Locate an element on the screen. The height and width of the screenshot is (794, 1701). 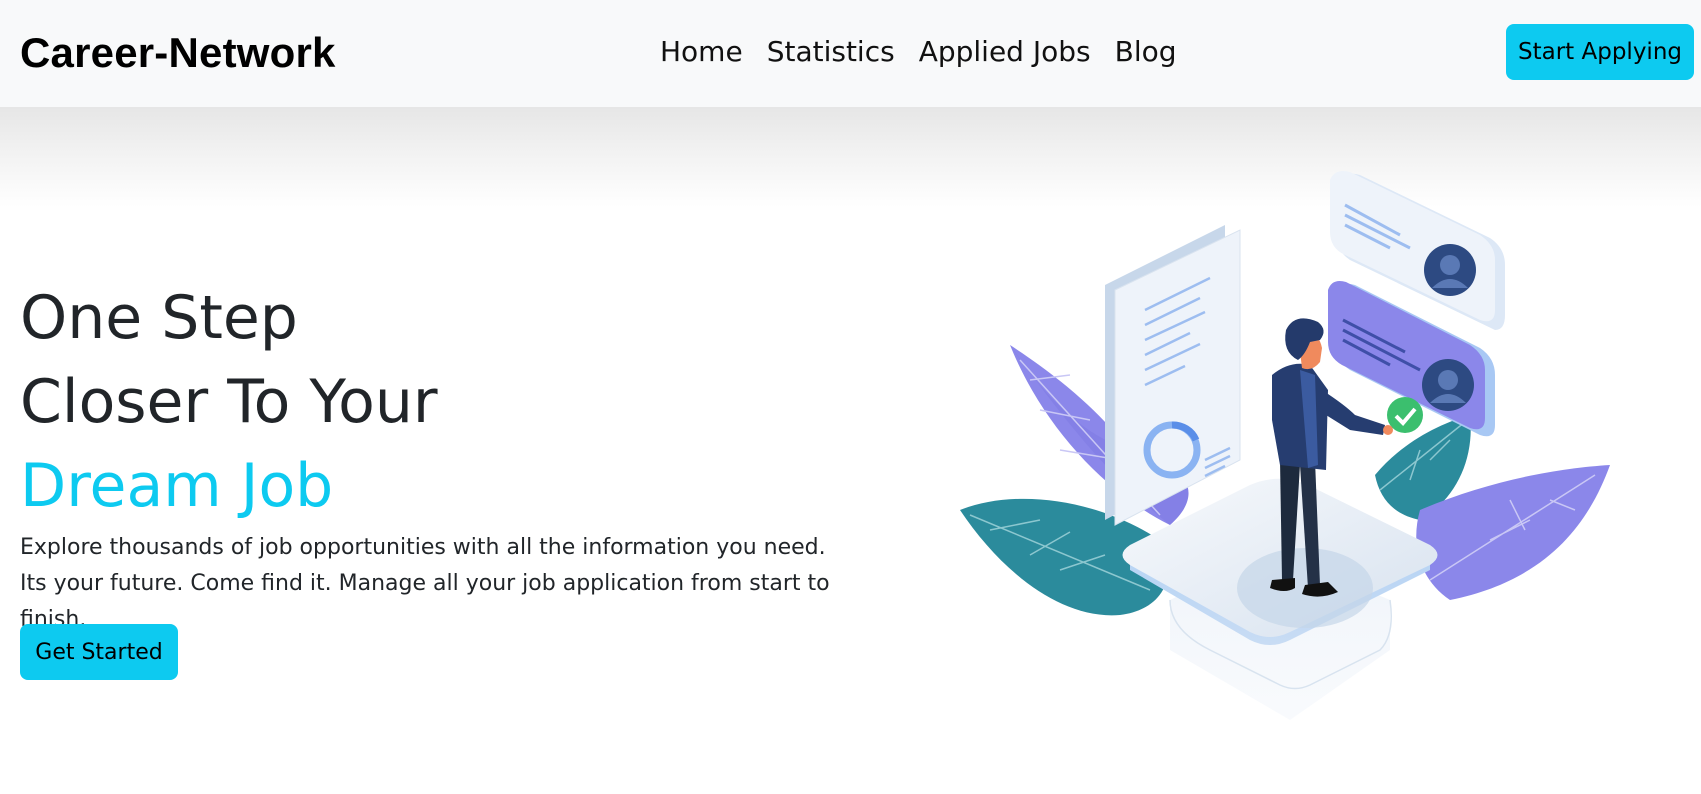
hero-title-line-2: Closer To Your is located at coordinates (229, 402).